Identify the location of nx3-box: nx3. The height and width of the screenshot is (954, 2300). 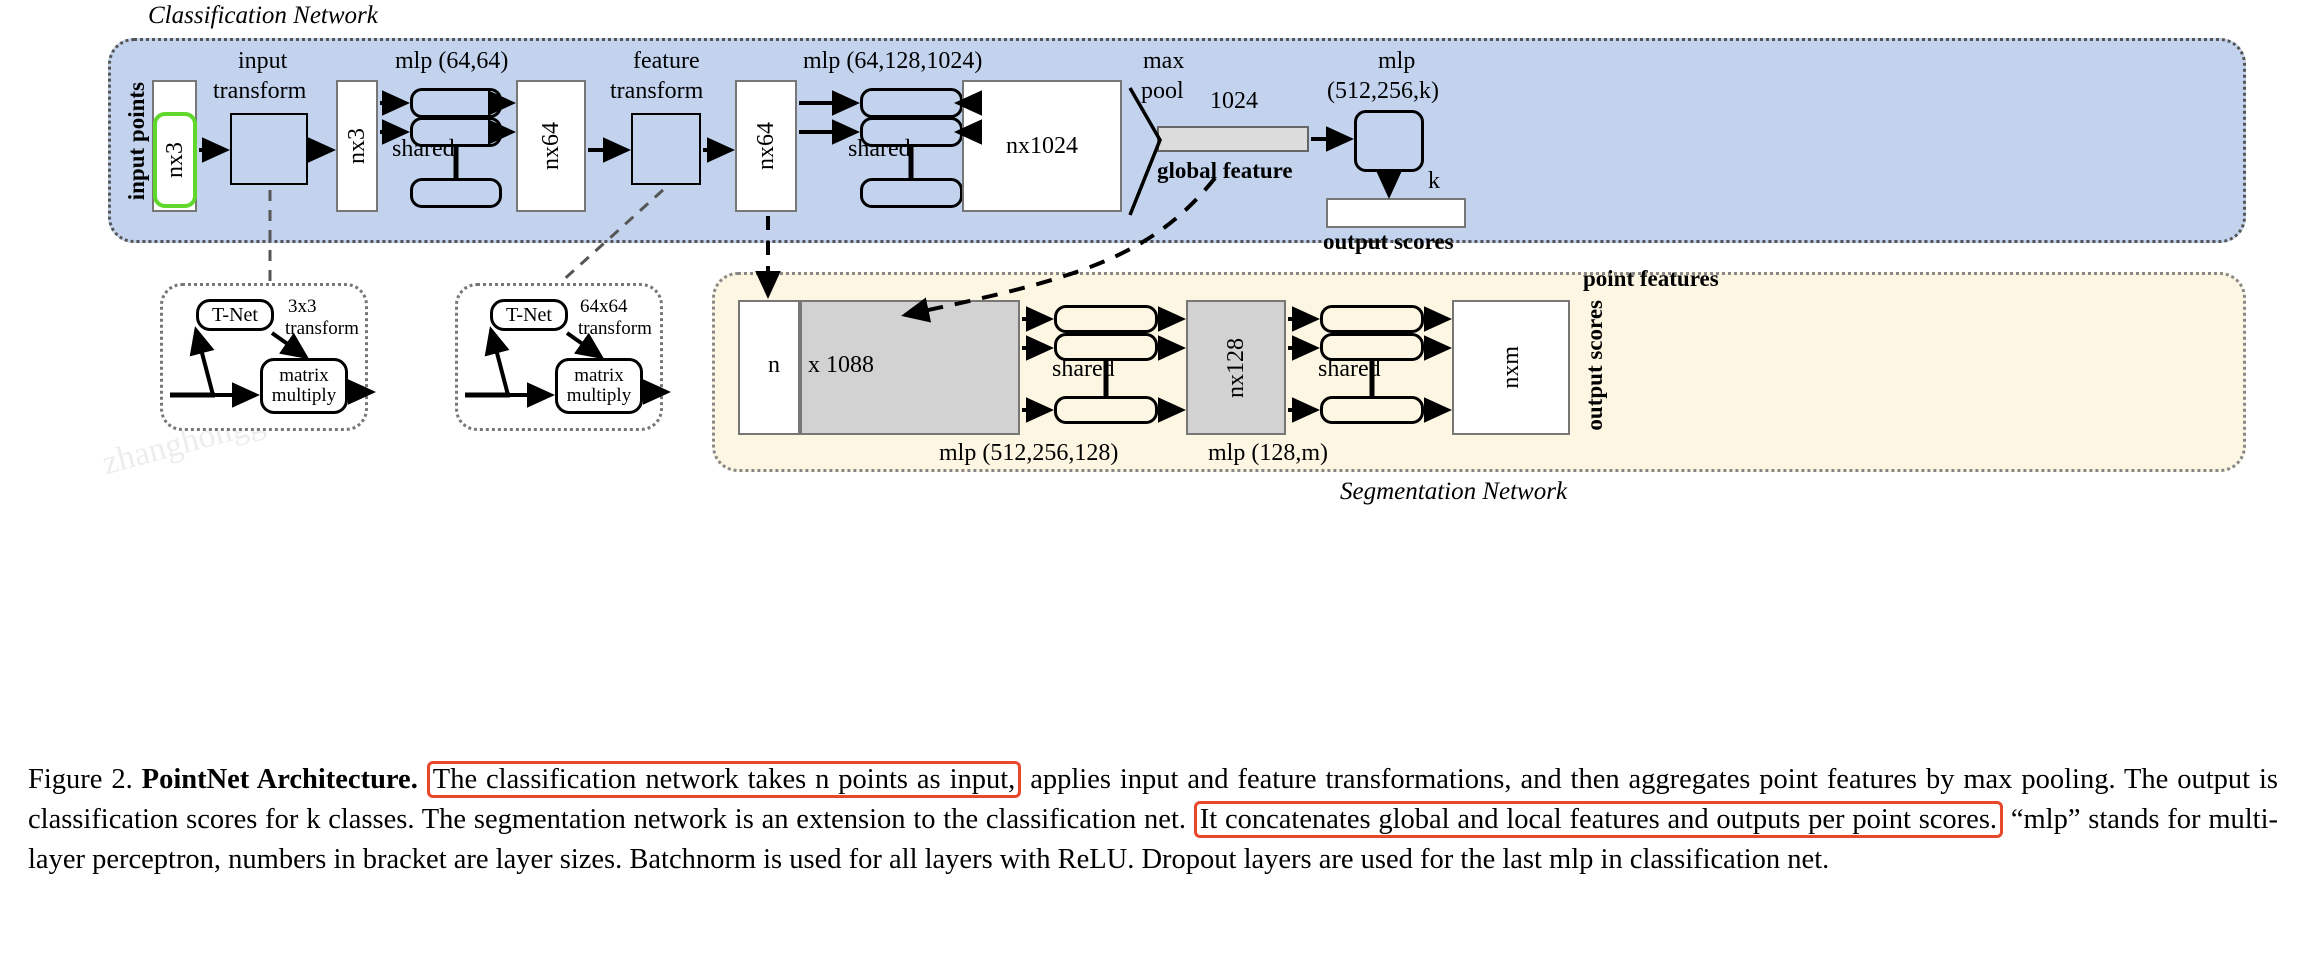
(357, 146).